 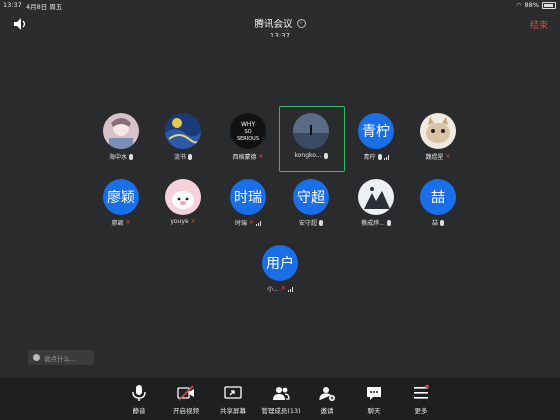 I want to click on participant-name: 青柠, so click(x=369, y=157).